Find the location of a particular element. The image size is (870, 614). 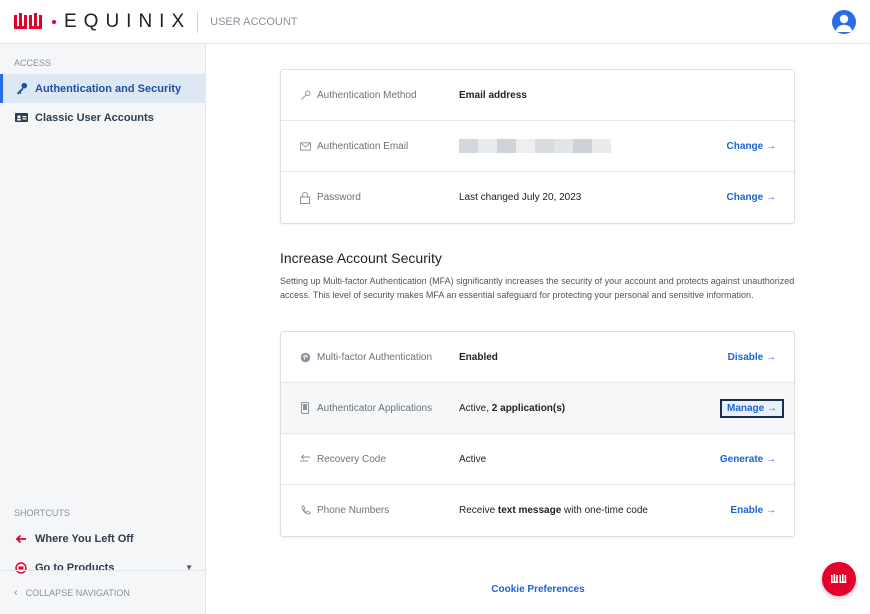

row-key: Multi-factor Authentication is located at coordinates (365, 357).